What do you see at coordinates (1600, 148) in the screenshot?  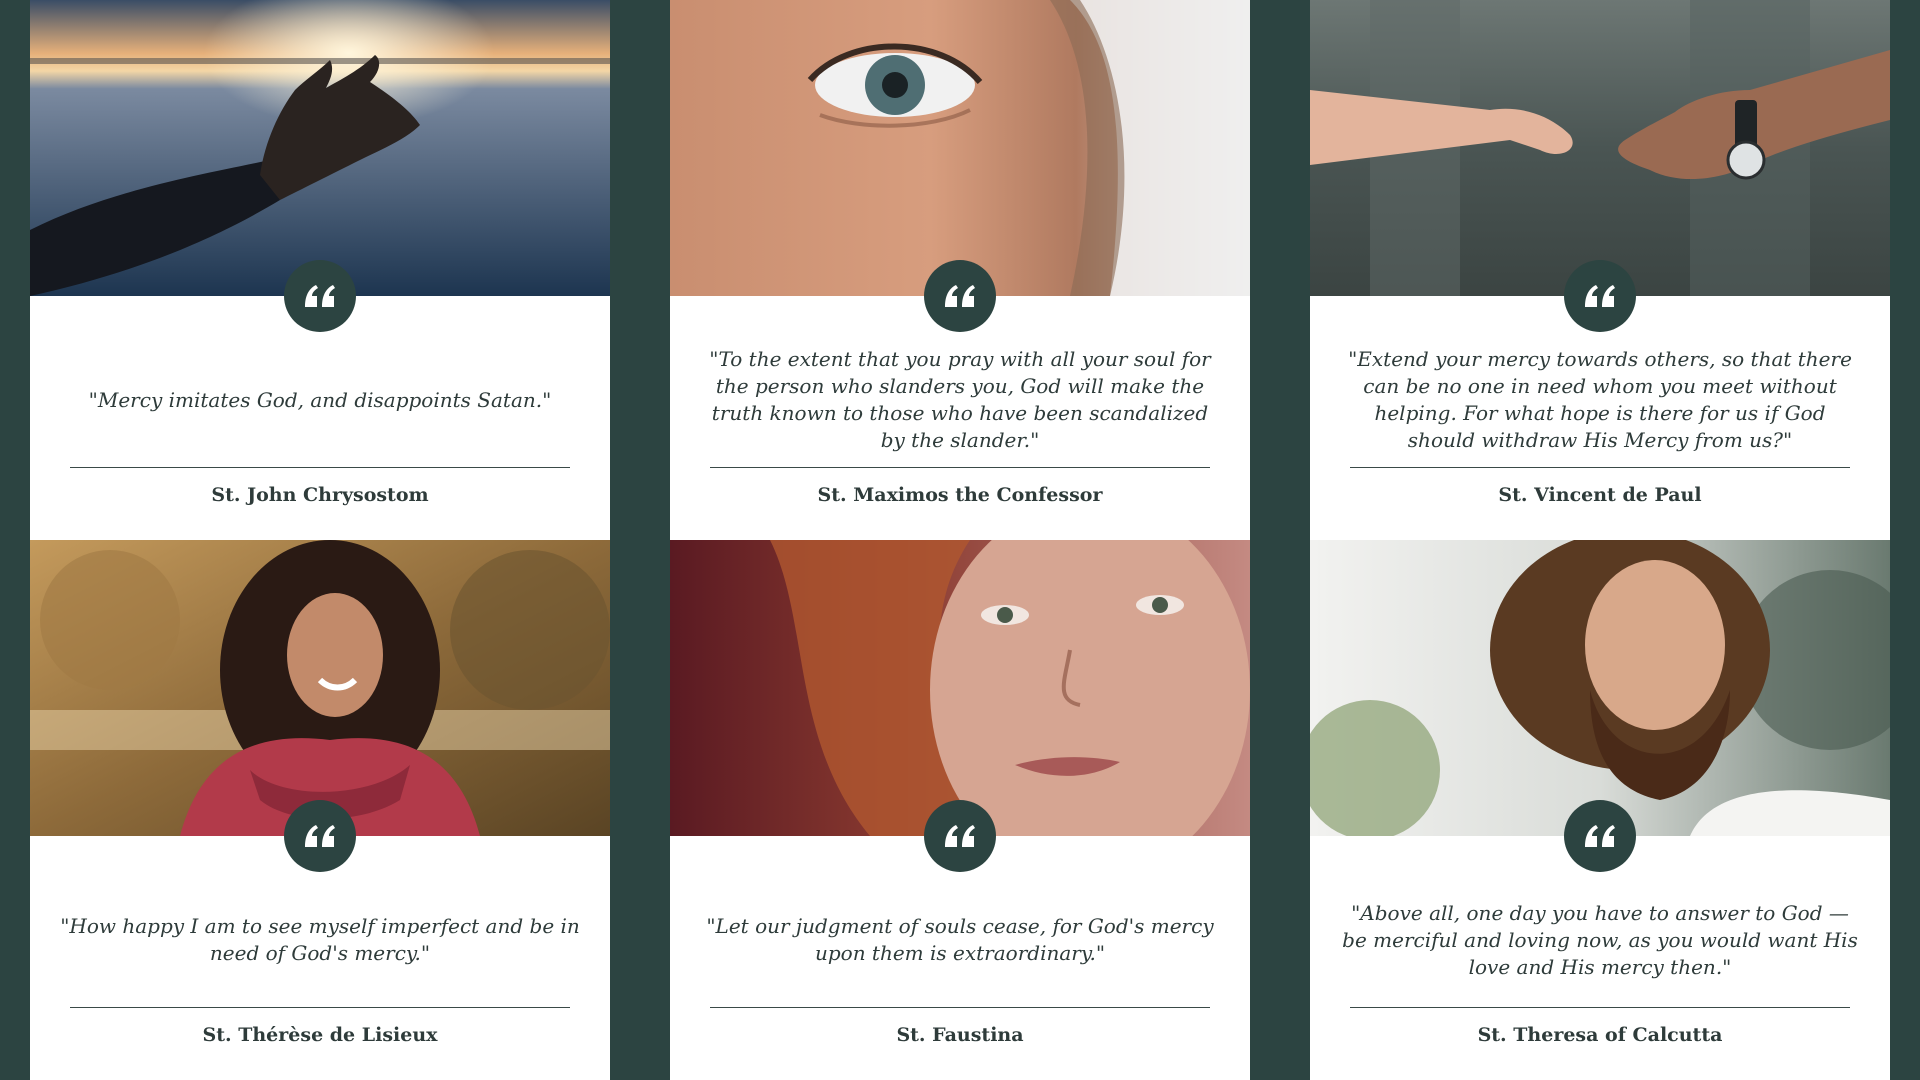 I see `photo-holding-hands` at bounding box center [1600, 148].